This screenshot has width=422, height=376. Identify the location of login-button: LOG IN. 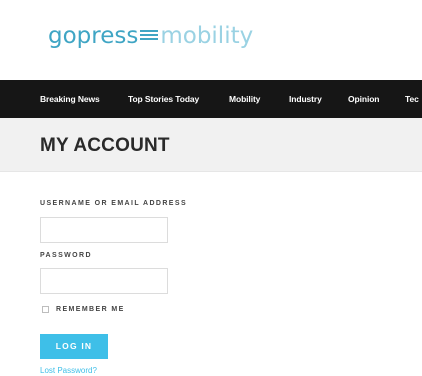
(74, 346).